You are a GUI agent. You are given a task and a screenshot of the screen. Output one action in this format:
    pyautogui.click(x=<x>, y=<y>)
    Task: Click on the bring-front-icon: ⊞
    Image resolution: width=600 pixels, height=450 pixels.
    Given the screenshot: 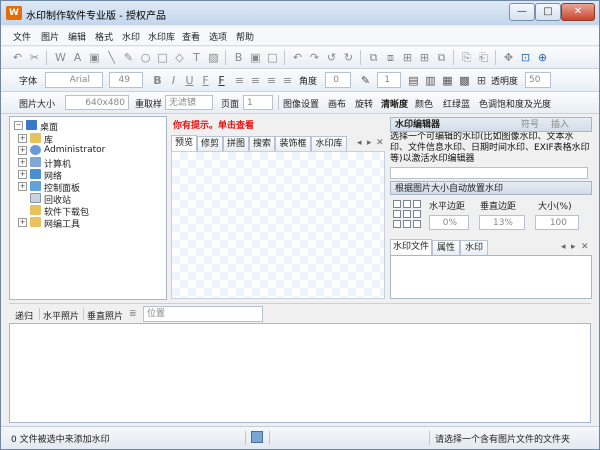 What is the action you would take?
    pyautogui.click(x=424, y=57)
    